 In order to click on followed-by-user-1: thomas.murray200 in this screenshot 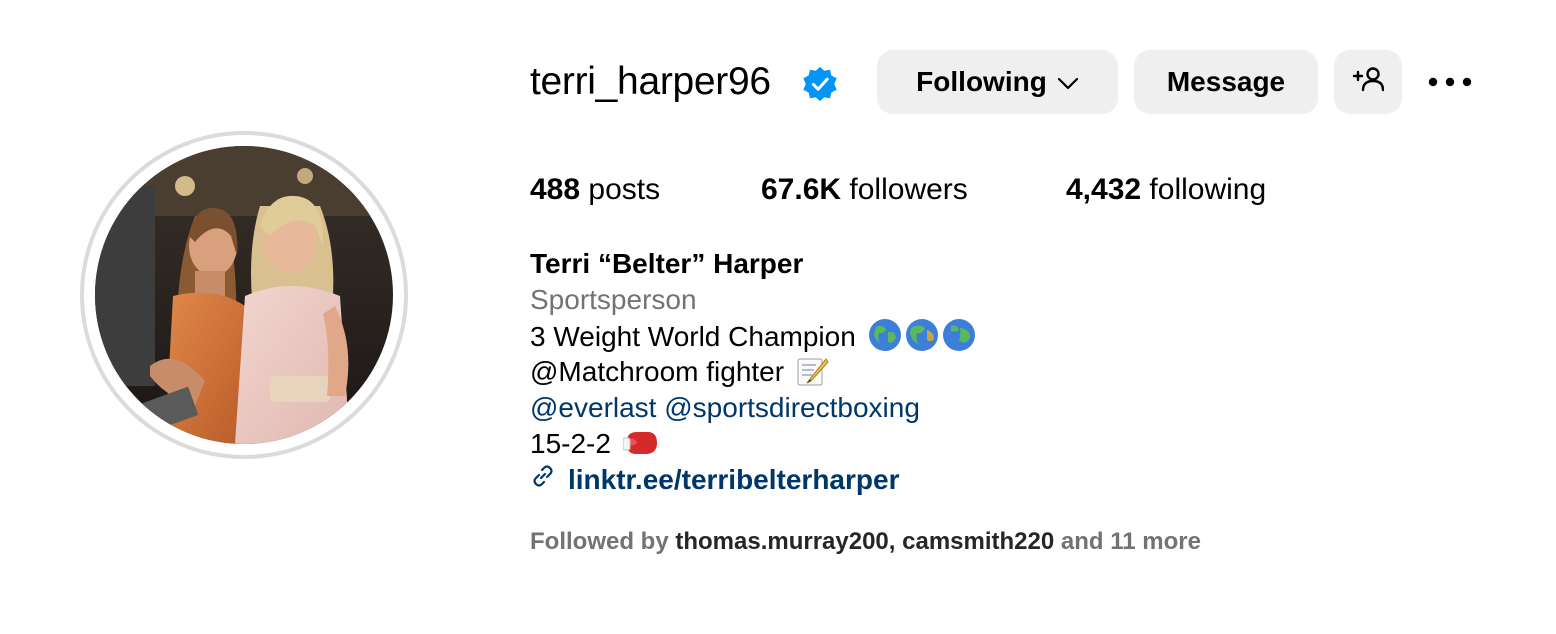, I will do `click(781, 541)`.